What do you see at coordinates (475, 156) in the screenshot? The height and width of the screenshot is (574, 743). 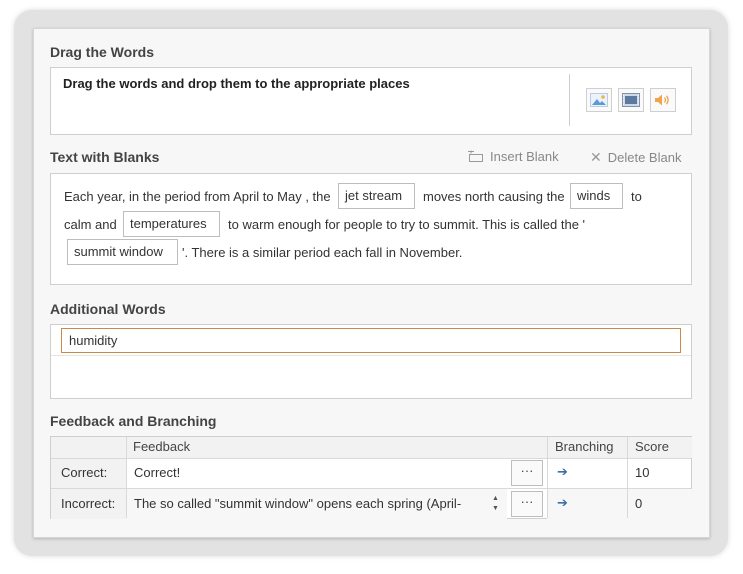 I see `insert-blank-icon` at bounding box center [475, 156].